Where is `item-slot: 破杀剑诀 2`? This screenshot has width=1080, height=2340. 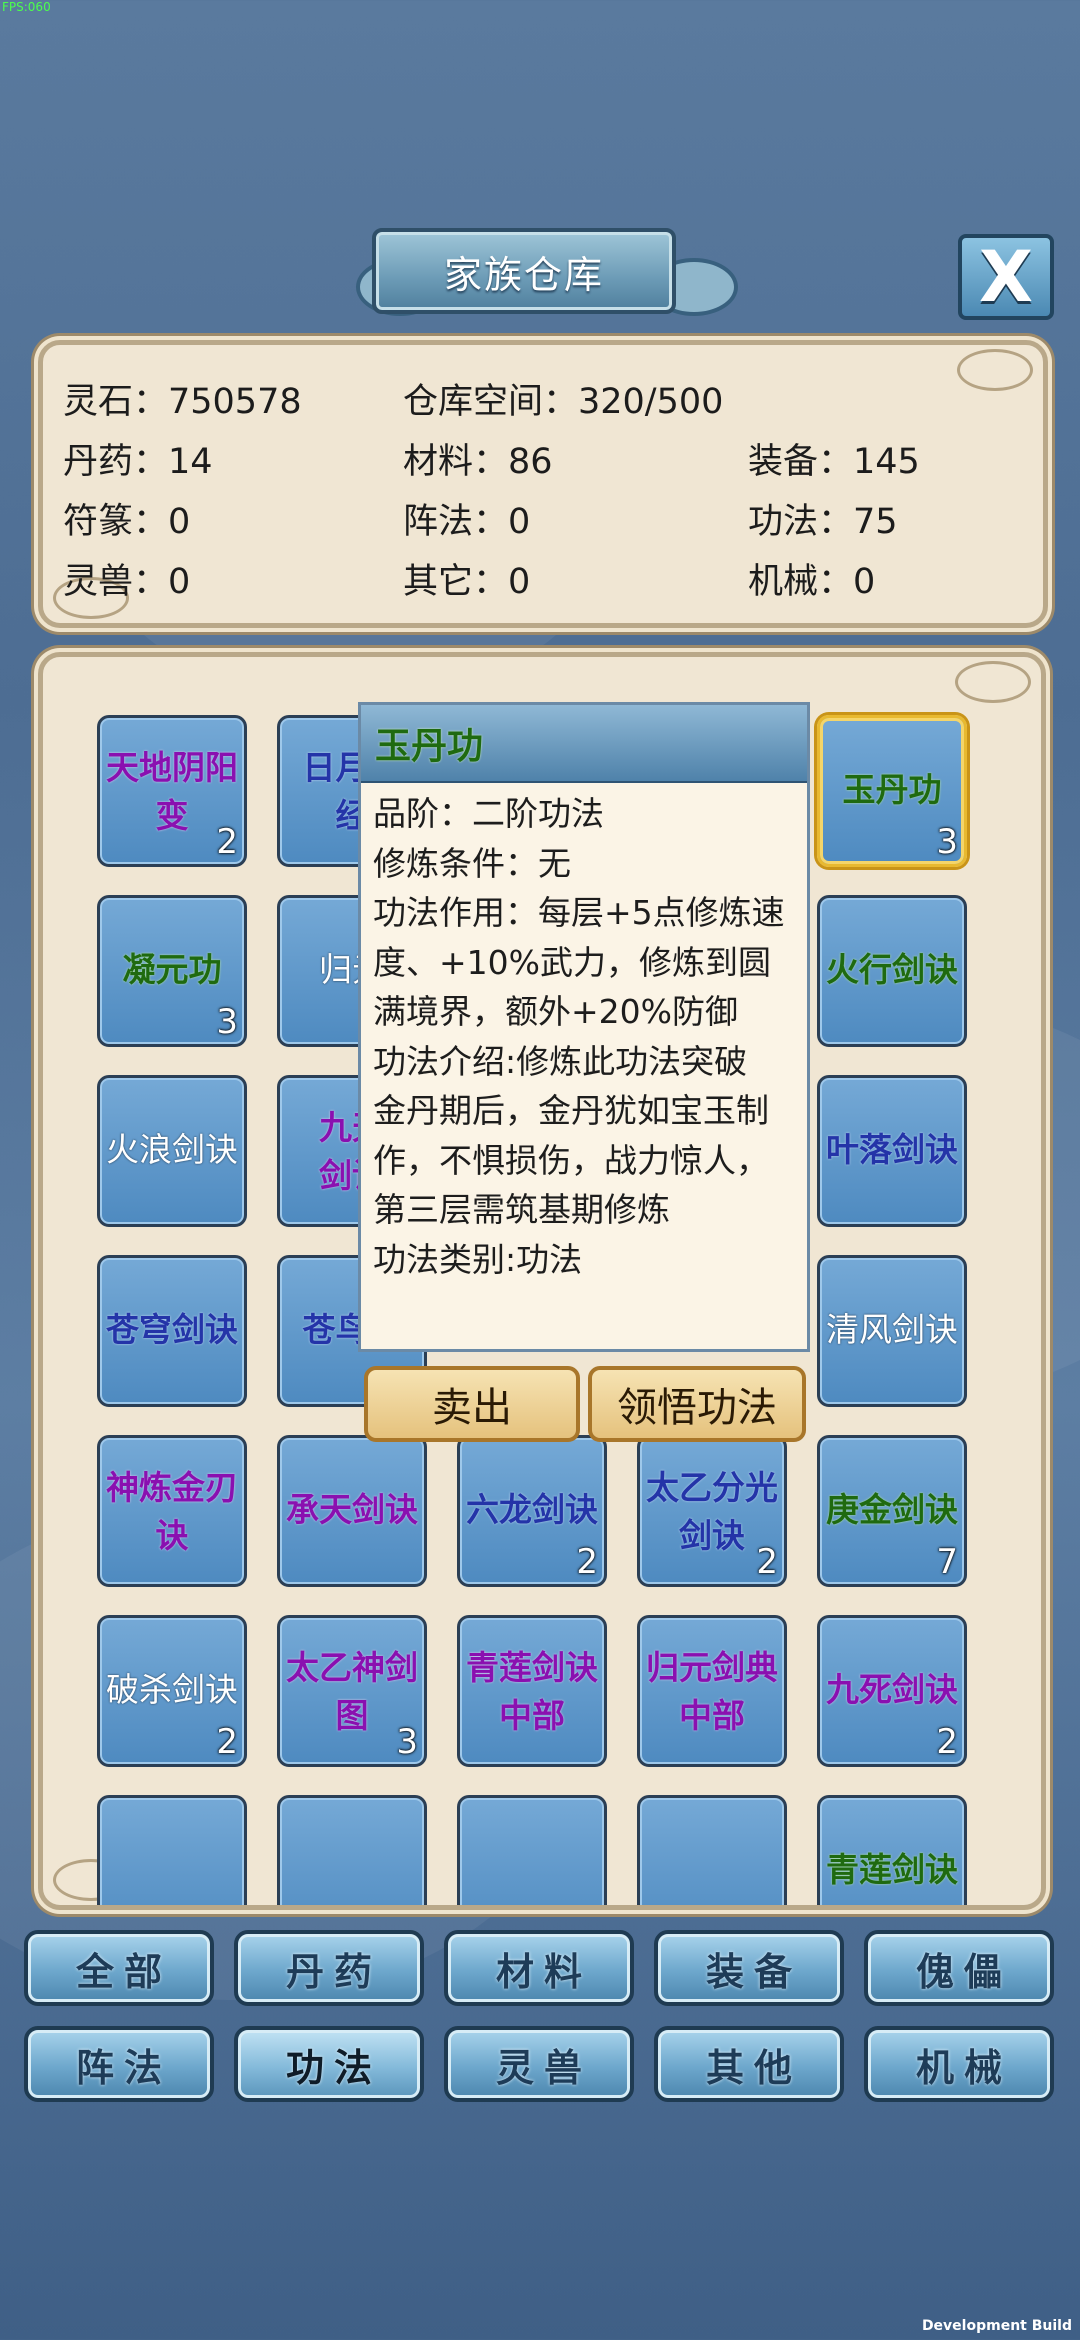 item-slot: 破杀剑诀 2 is located at coordinates (172, 1691).